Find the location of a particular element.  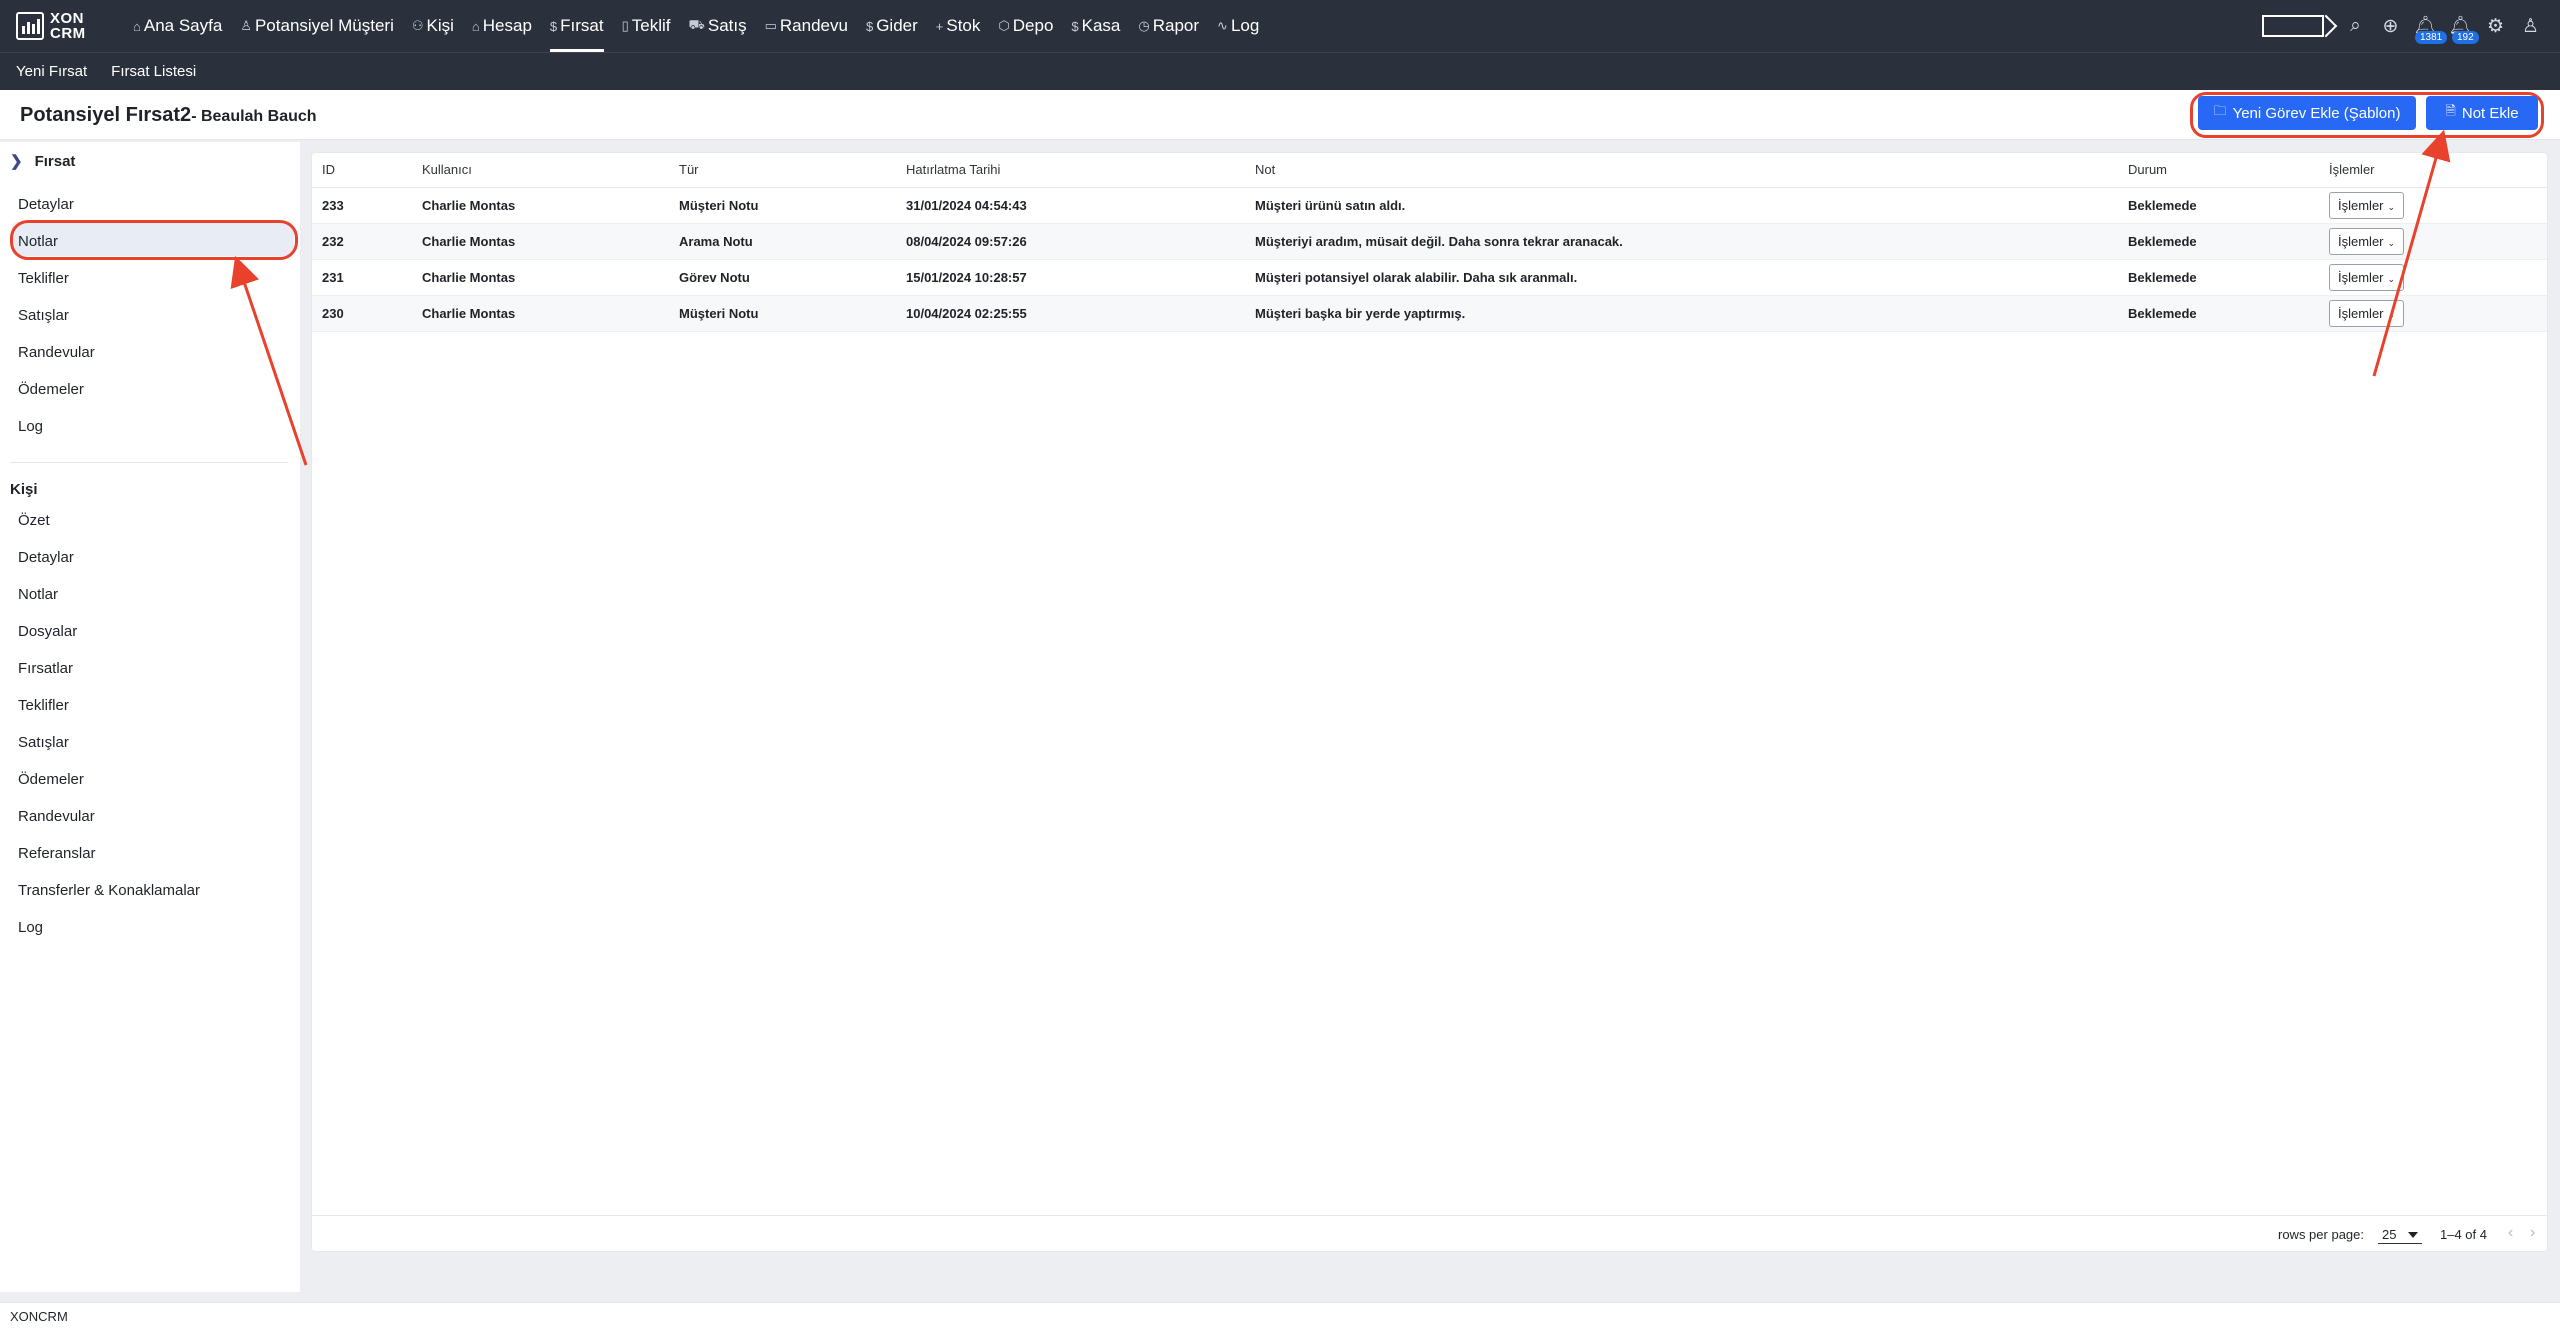

folder-plus-icon: 🗀 is located at coordinates (2220, 110).